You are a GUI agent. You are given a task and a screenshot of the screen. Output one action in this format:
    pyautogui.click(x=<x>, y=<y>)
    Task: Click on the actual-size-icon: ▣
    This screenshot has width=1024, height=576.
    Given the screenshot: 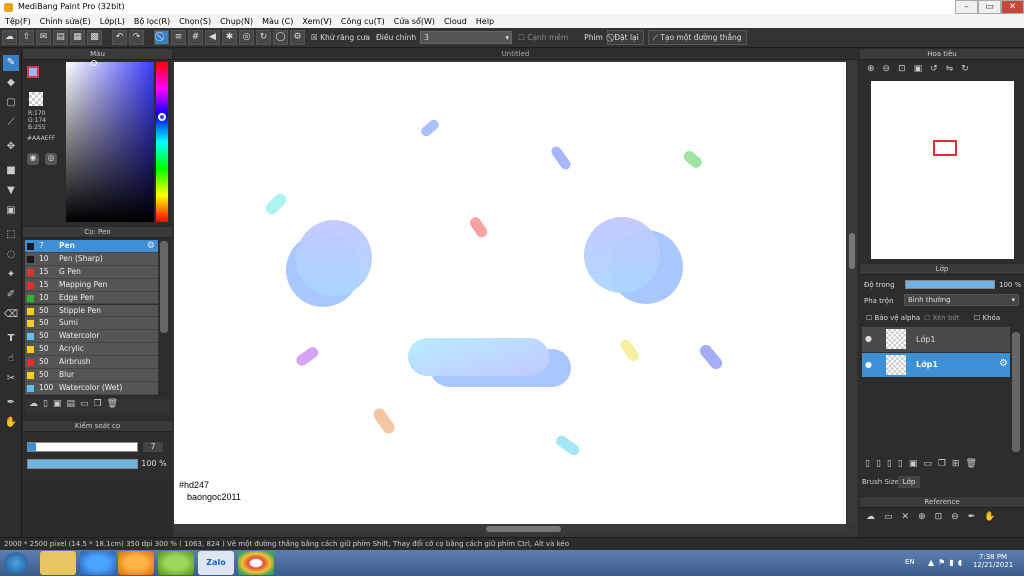 What is the action you would take?
    pyautogui.click(x=922, y=69)
    